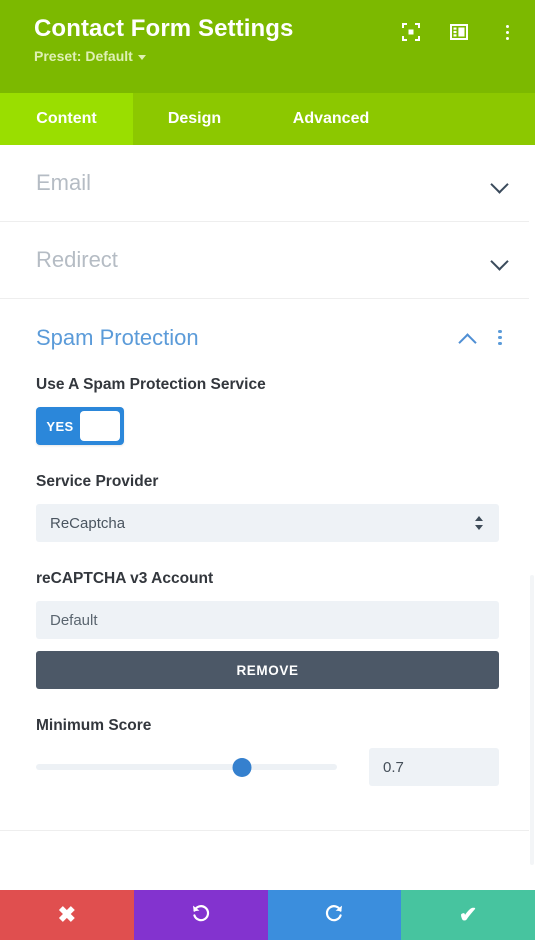 This screenshot has height=940, width=535. Describe the element at coordinates (500, 338) in the screenshot. I see `section-options-icon` at that location.